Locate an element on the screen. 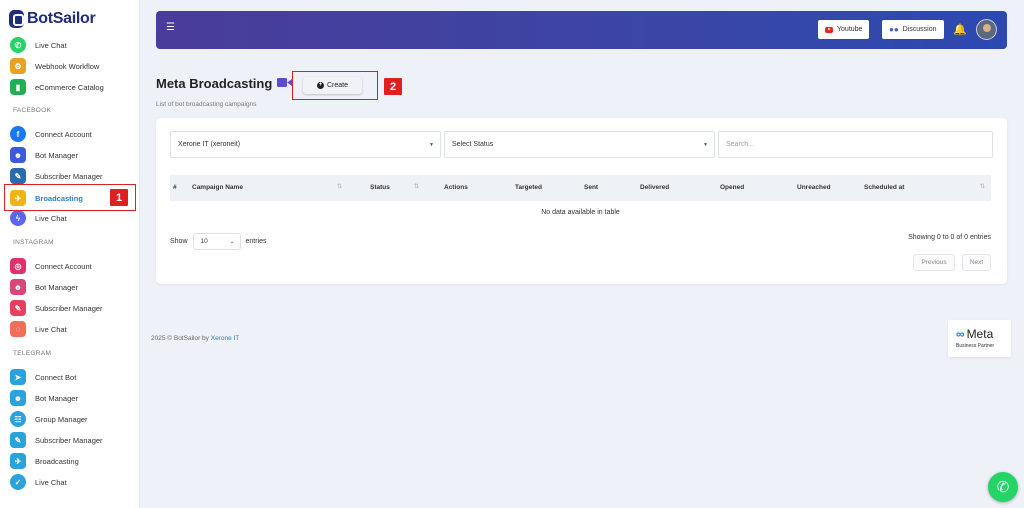 This screenshot has height=508, width=1024. sidebar-item-label: Live Chat is located at coordinates (51, 45).